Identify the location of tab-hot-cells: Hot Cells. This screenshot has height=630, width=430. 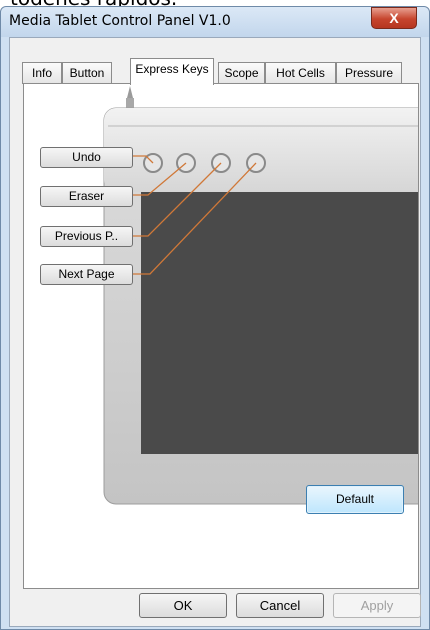
(300, 73).